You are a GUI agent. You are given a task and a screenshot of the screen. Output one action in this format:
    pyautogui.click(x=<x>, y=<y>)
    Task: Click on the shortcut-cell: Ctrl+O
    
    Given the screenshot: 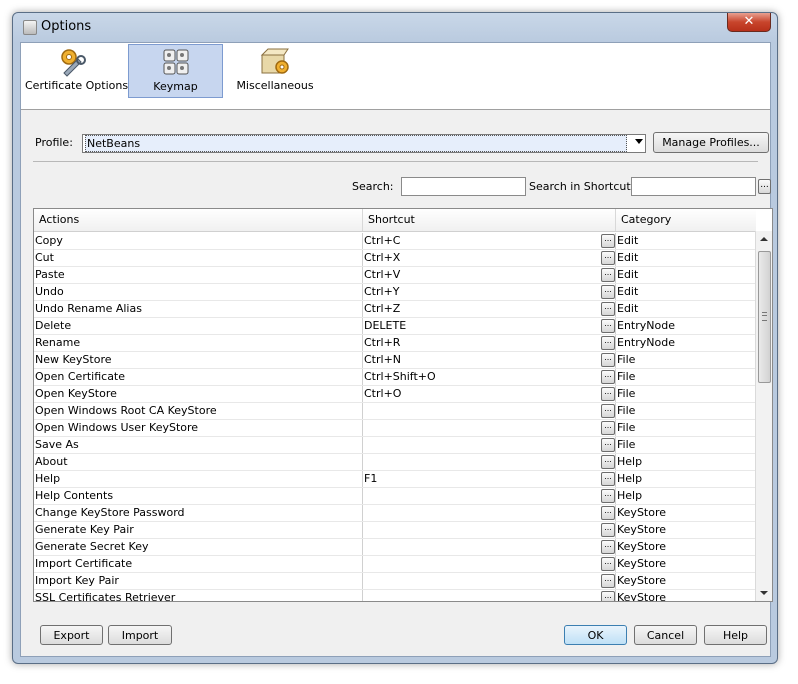 What is the action you would take?
    pyautogui.click(x=489, y=394)
    